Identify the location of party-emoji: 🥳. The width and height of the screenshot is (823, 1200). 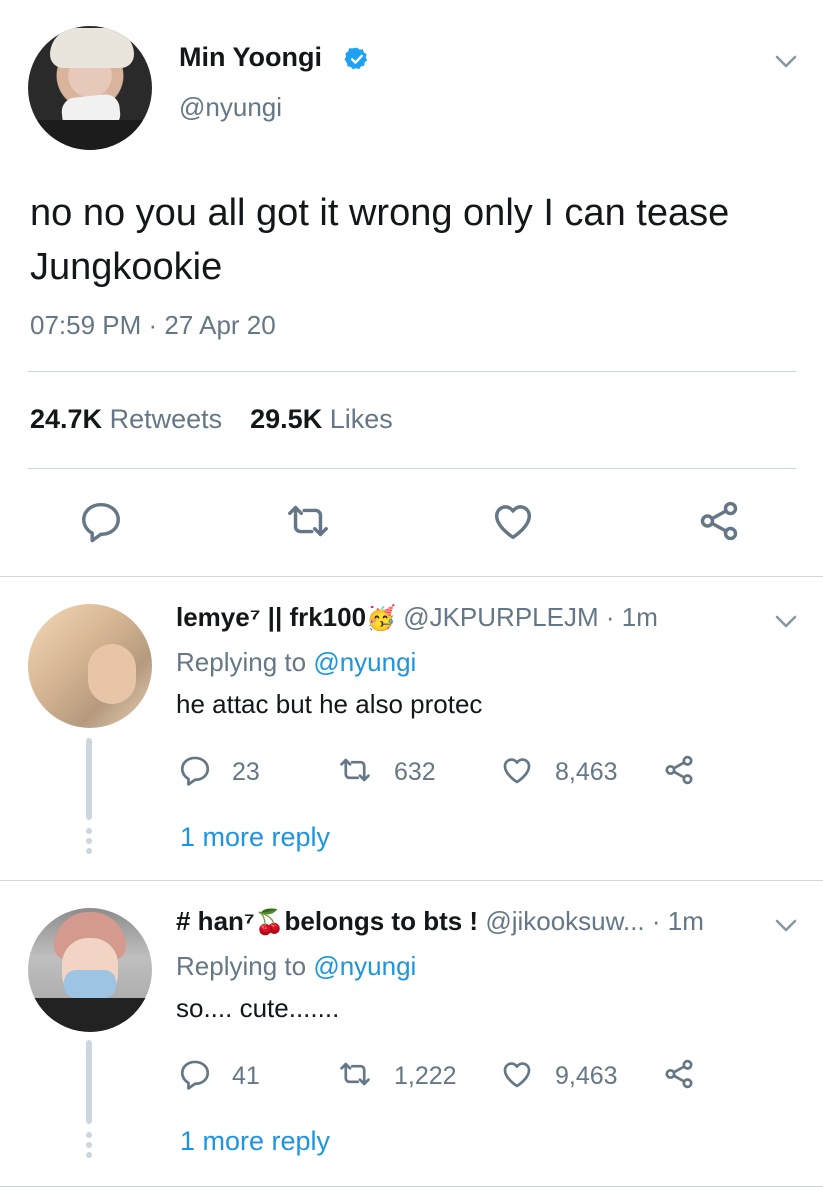
(381, 618).